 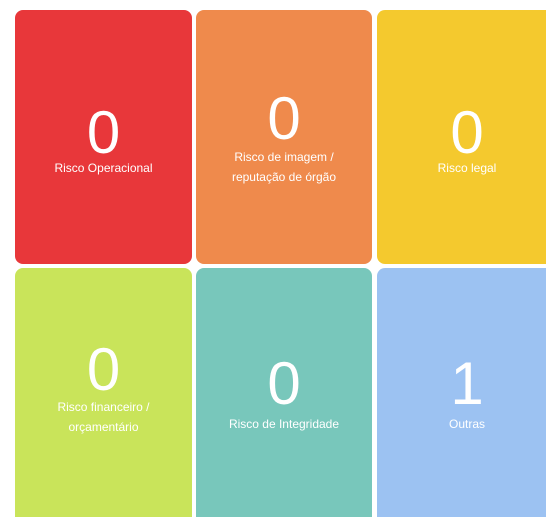 What do you see at coordinates (466, 424) in the screenshot?
I see `risk-label: Outras` at bounding box center [466, 424].